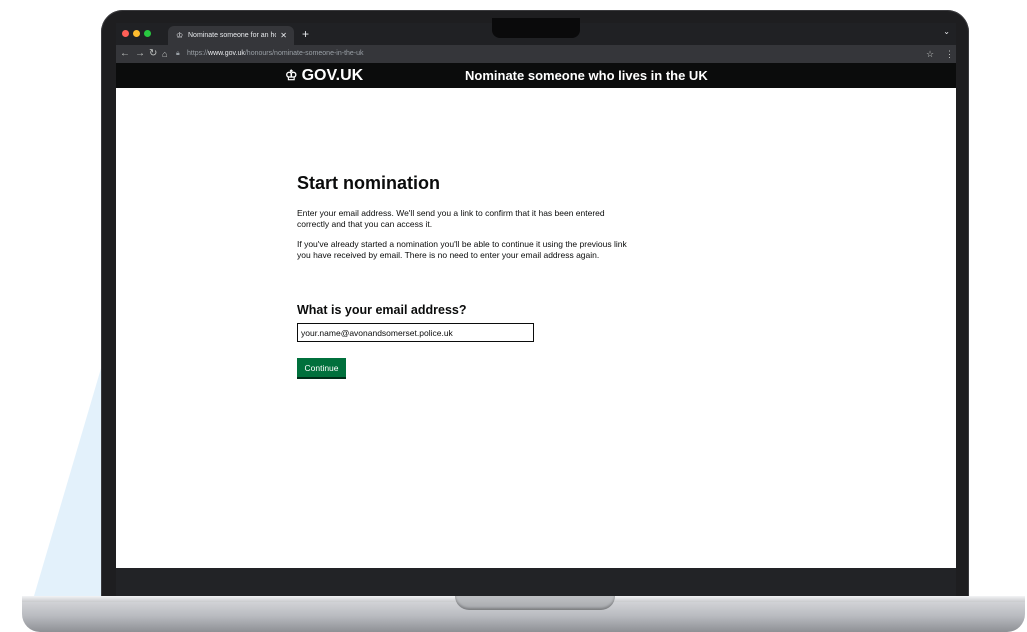  Describe the element at coordinates (304, 53) in the screenshot. I see `url-path: /honours/nominate-someone-in-the-uk` at that location.